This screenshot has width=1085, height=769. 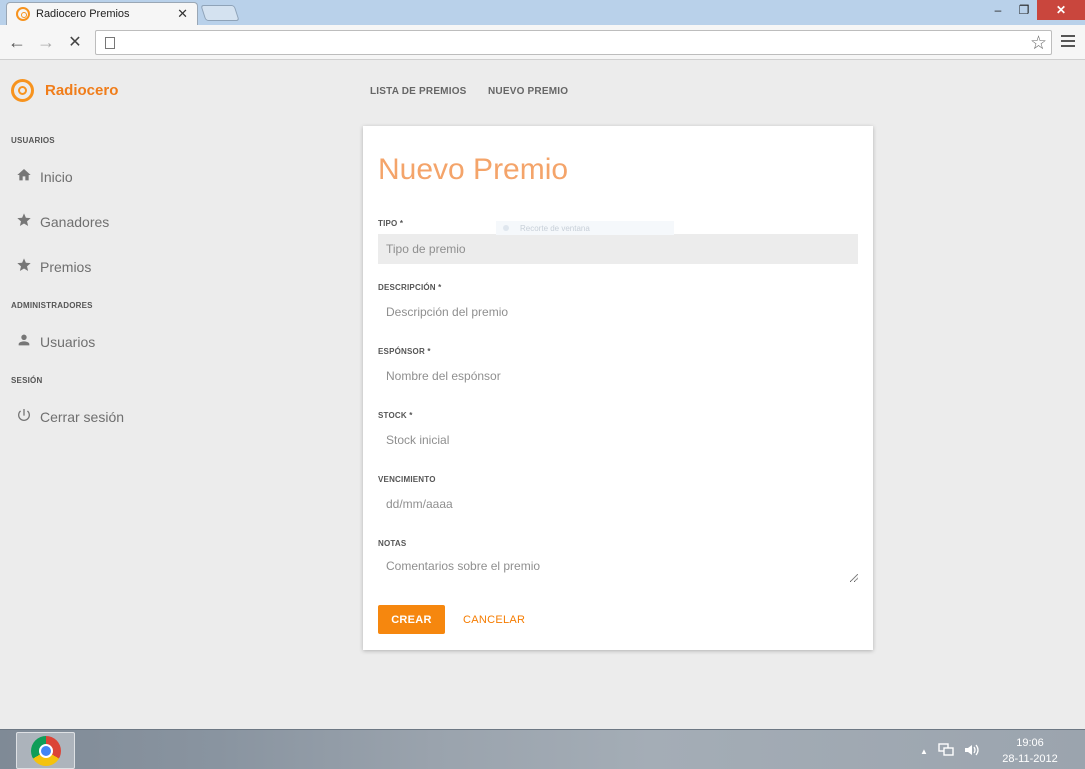 What do you see at coordinates (542, 749) in the screenshot?
I see `windows-taskbar: ▲ 19:06 28-11-2012` at bounding box center [542, 749].